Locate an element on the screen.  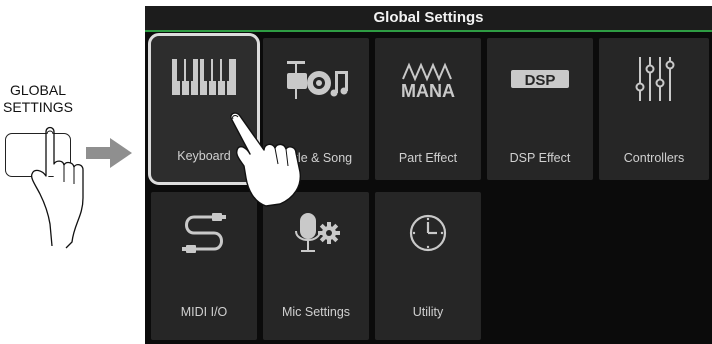
label-line-1: GLOBAL is located at coordinates (38, 90).